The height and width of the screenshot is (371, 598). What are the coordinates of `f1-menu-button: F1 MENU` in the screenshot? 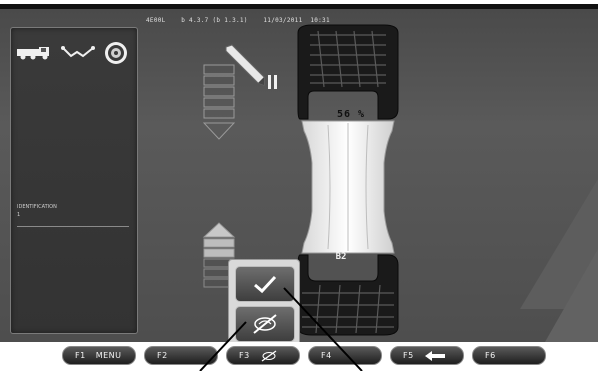 It's located at (99, 355).